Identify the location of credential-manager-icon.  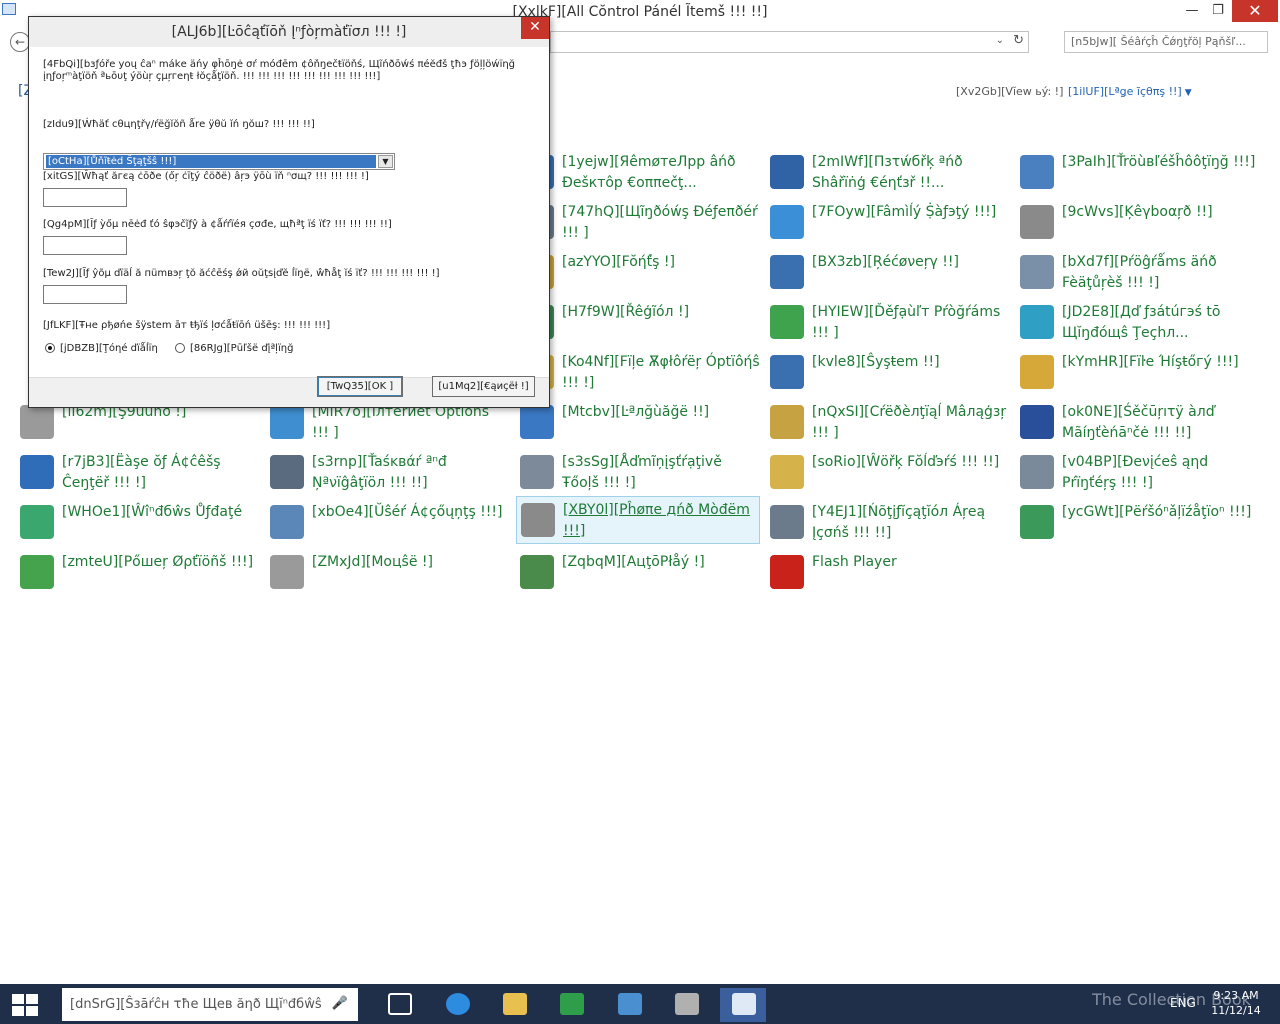
(787, 422).